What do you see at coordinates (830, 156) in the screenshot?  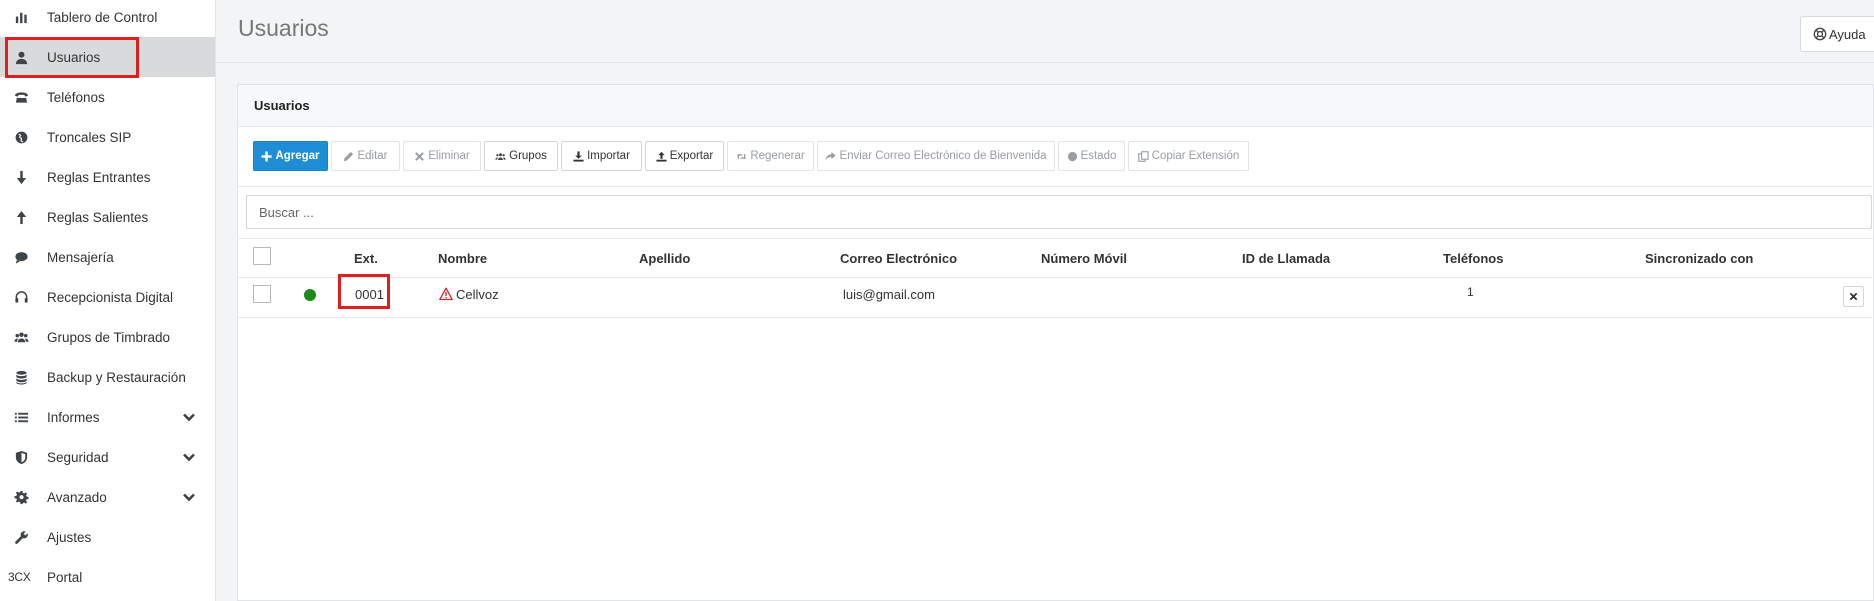 I see `share-icon` at bounding box center [830, 156].